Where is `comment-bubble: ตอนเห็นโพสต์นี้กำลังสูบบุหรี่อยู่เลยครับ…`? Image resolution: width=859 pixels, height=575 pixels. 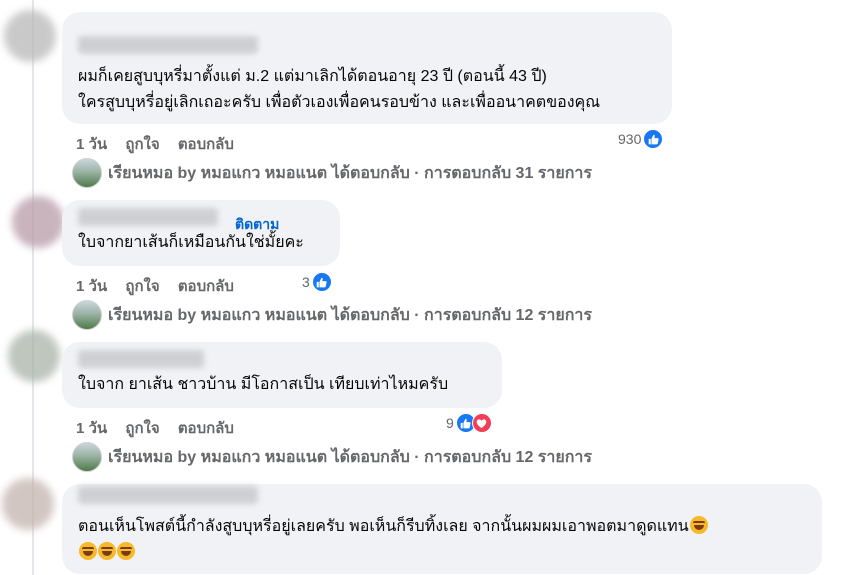 comment-bubble: ตอนเห็นโพสต์นี้กำลังสูบบุหรี่อยู่เลยครับ… is located at coordinates (442, 529).